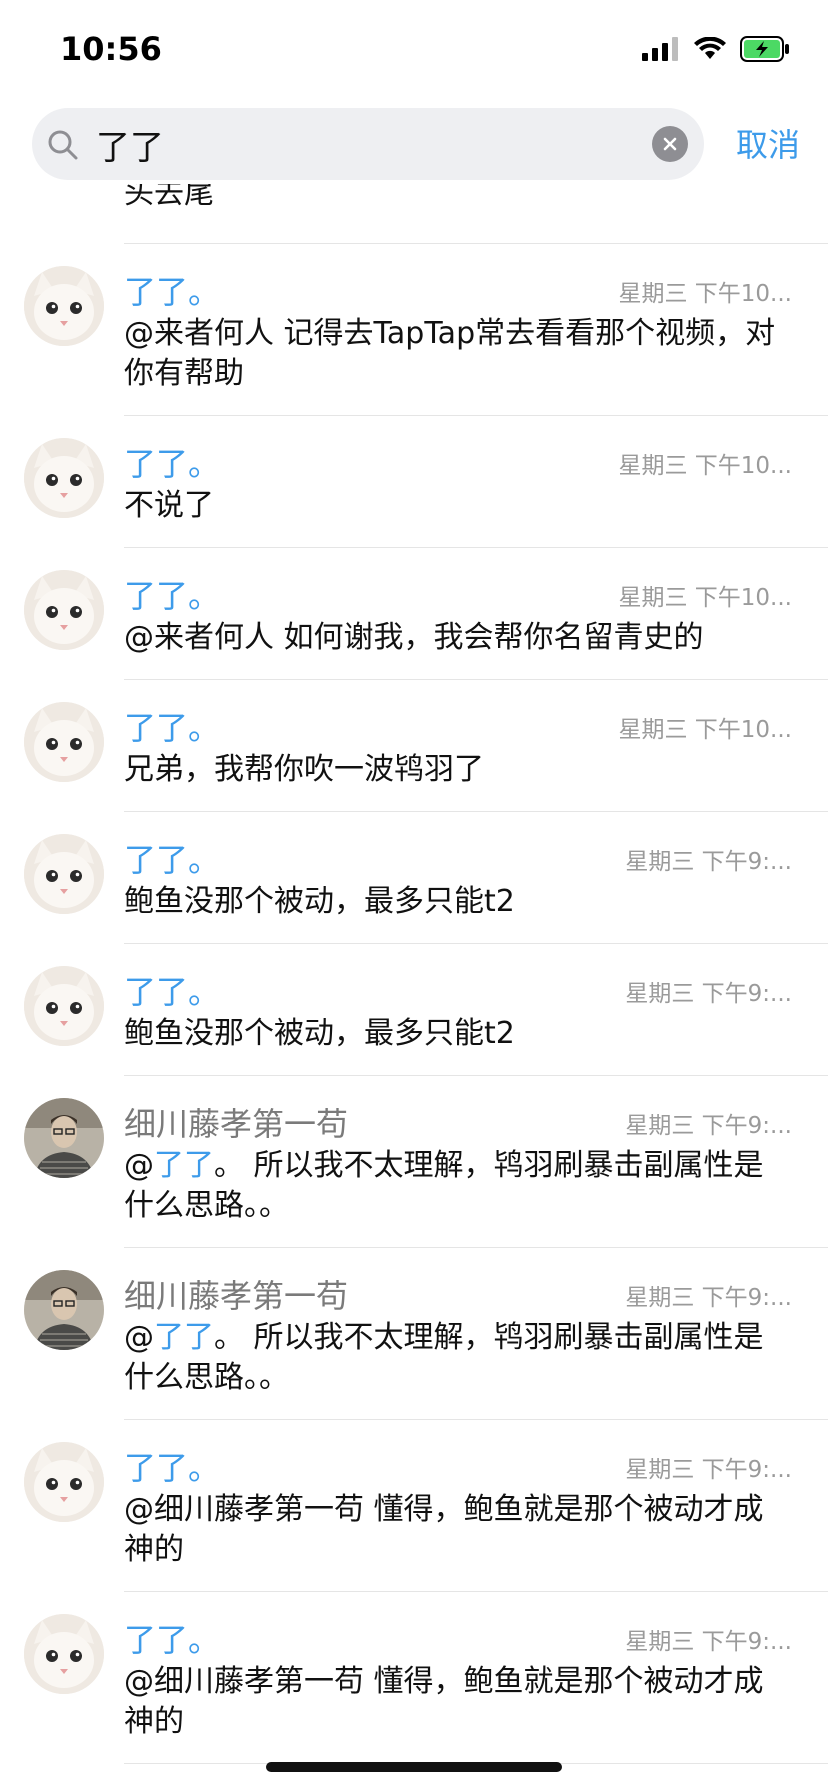 The height and width of the screenshot is (1792, 828). What do you see at coordinates (414, 214) in the screenshot?
I see `list-item-partial: 头去尾` at bounding box center [414, 214].